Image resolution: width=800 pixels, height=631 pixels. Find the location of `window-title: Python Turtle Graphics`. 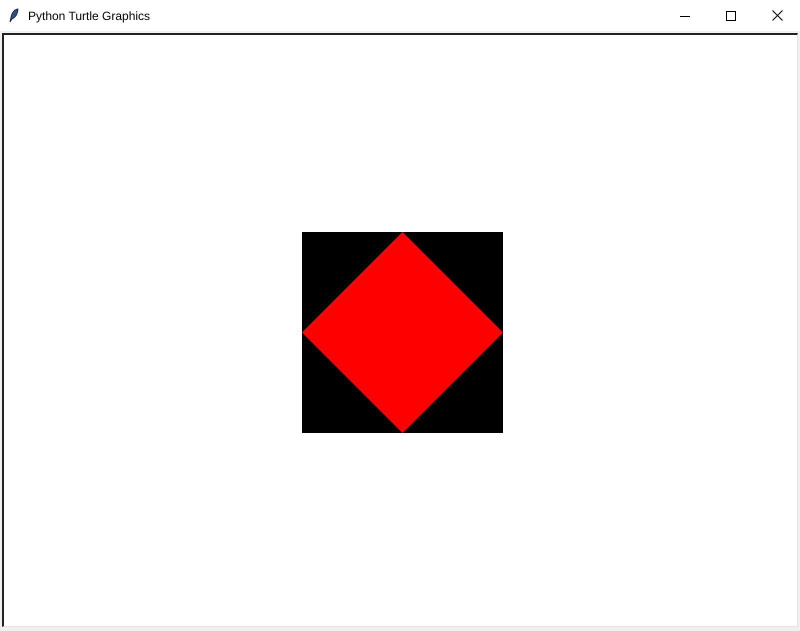

window-title: Python Turtle Graphics is located at coordinates (89, 16).